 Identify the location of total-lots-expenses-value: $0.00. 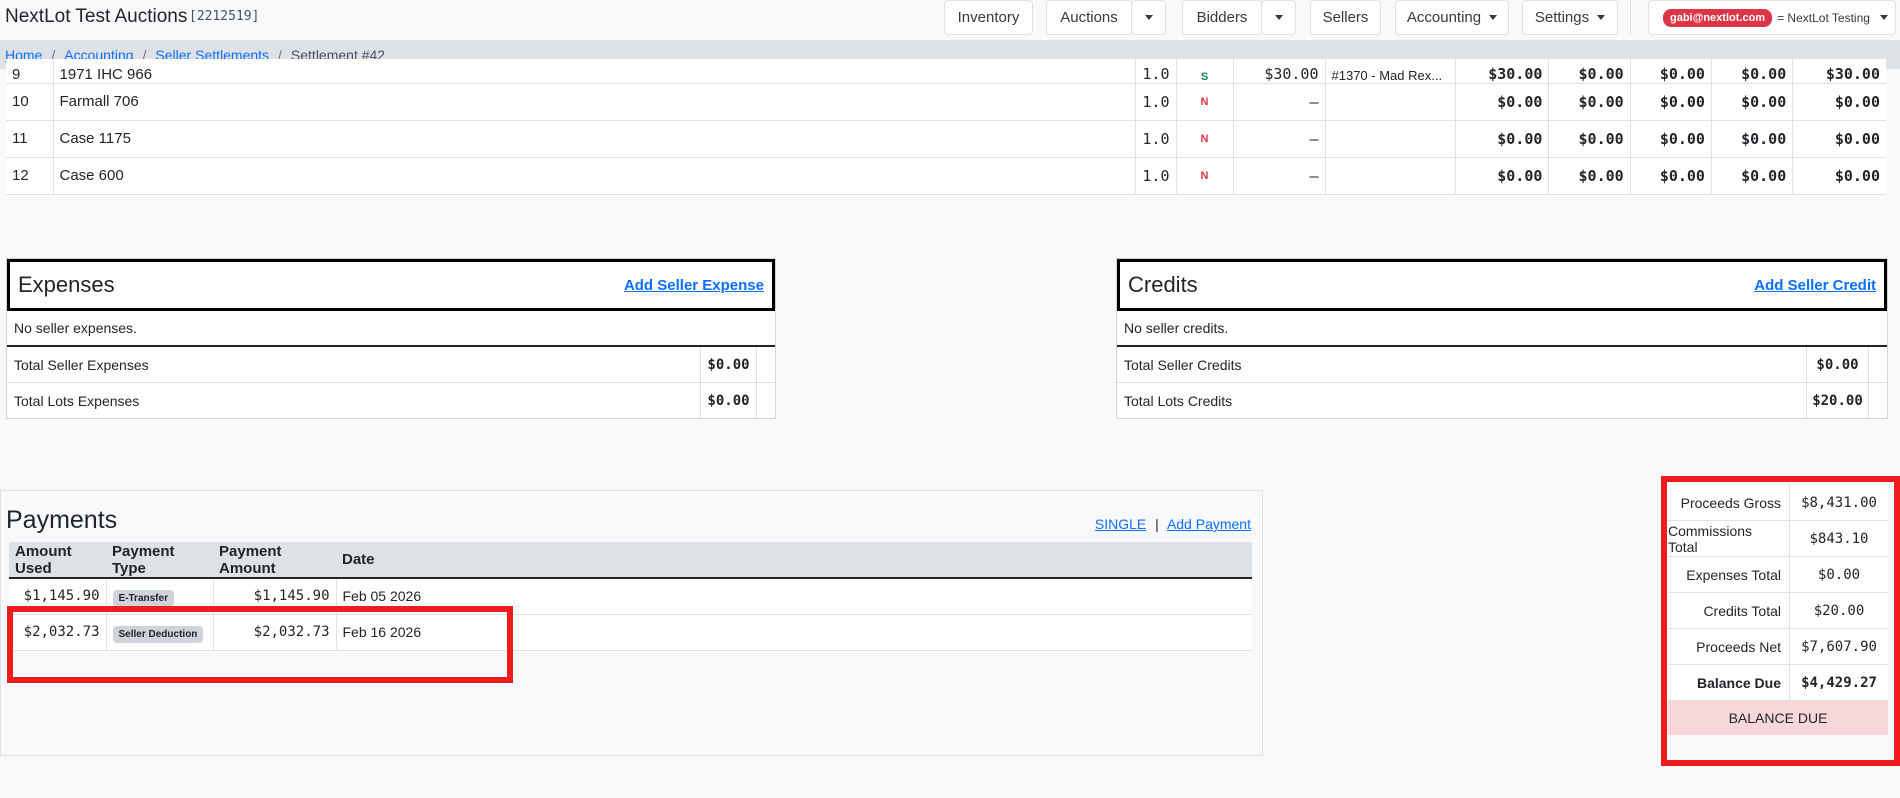
(729, 401).